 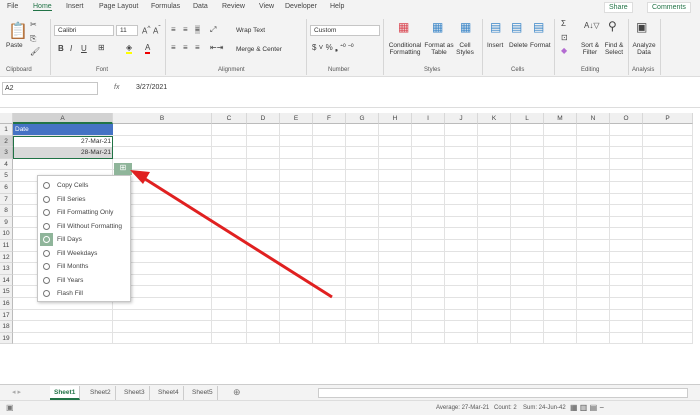 I want to click on tab-page-layout: Page Layout, so click(x=118, y=6).